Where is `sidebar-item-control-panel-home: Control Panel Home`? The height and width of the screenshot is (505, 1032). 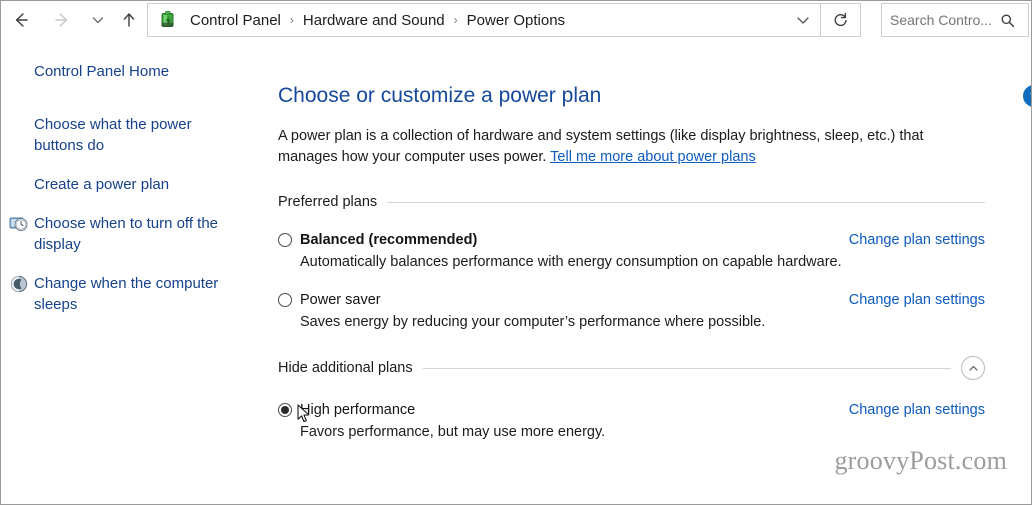
sidebar-item-control-panel-home: Control Panel Home is located at coordinates (133, 71).